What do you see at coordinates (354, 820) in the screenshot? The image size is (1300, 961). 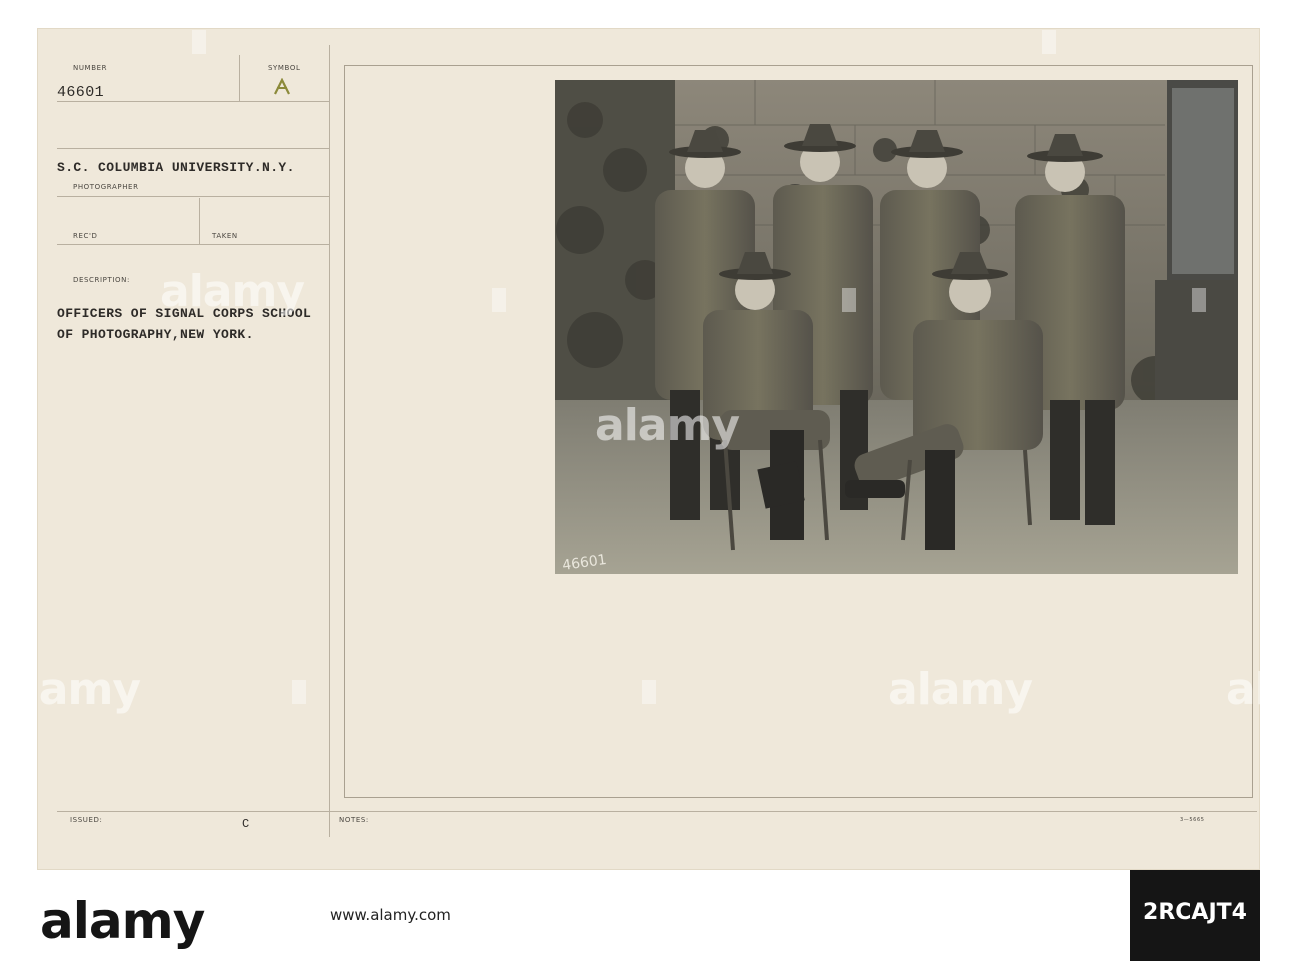 I see `notes-label: NOTES:` at bounding box center [354, 820].